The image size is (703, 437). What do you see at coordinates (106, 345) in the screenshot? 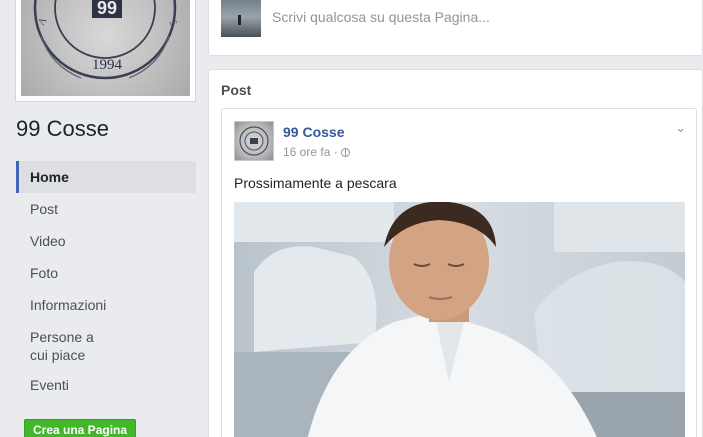
I see `nav-item-persone-a-cui-piace: Persone a cui piace` at bounding box center [106, 345].